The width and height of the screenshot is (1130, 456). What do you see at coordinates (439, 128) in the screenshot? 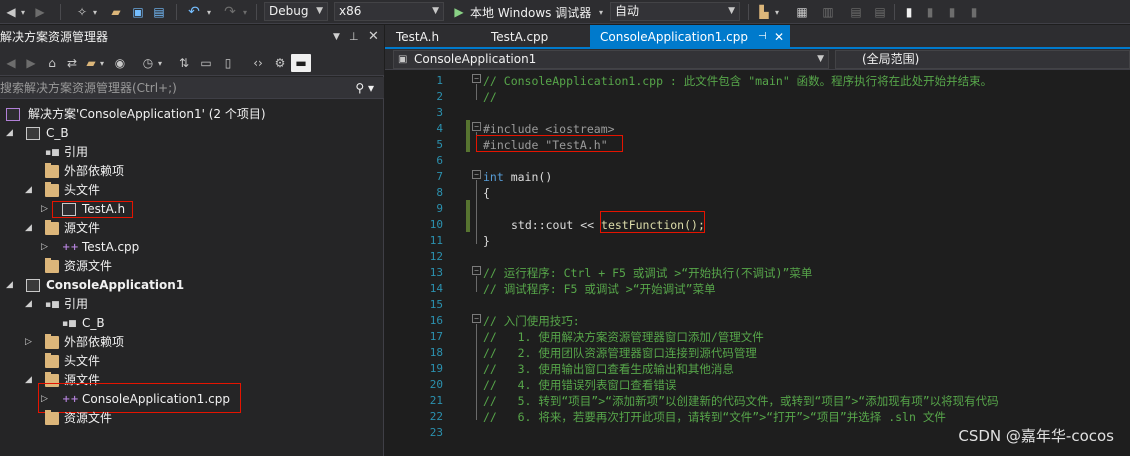
I see `line-number: 4` at bounding box center [439, 128].